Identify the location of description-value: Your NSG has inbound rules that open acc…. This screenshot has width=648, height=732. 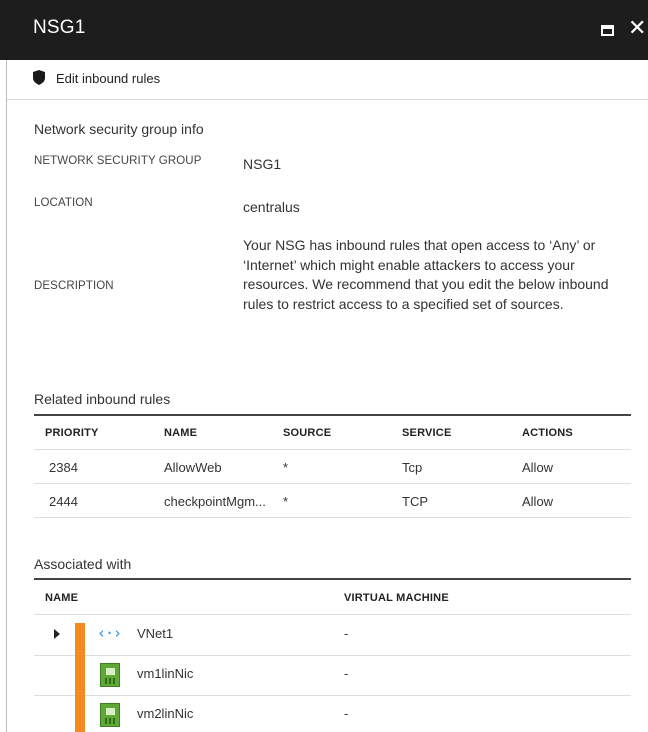
(426, 274).